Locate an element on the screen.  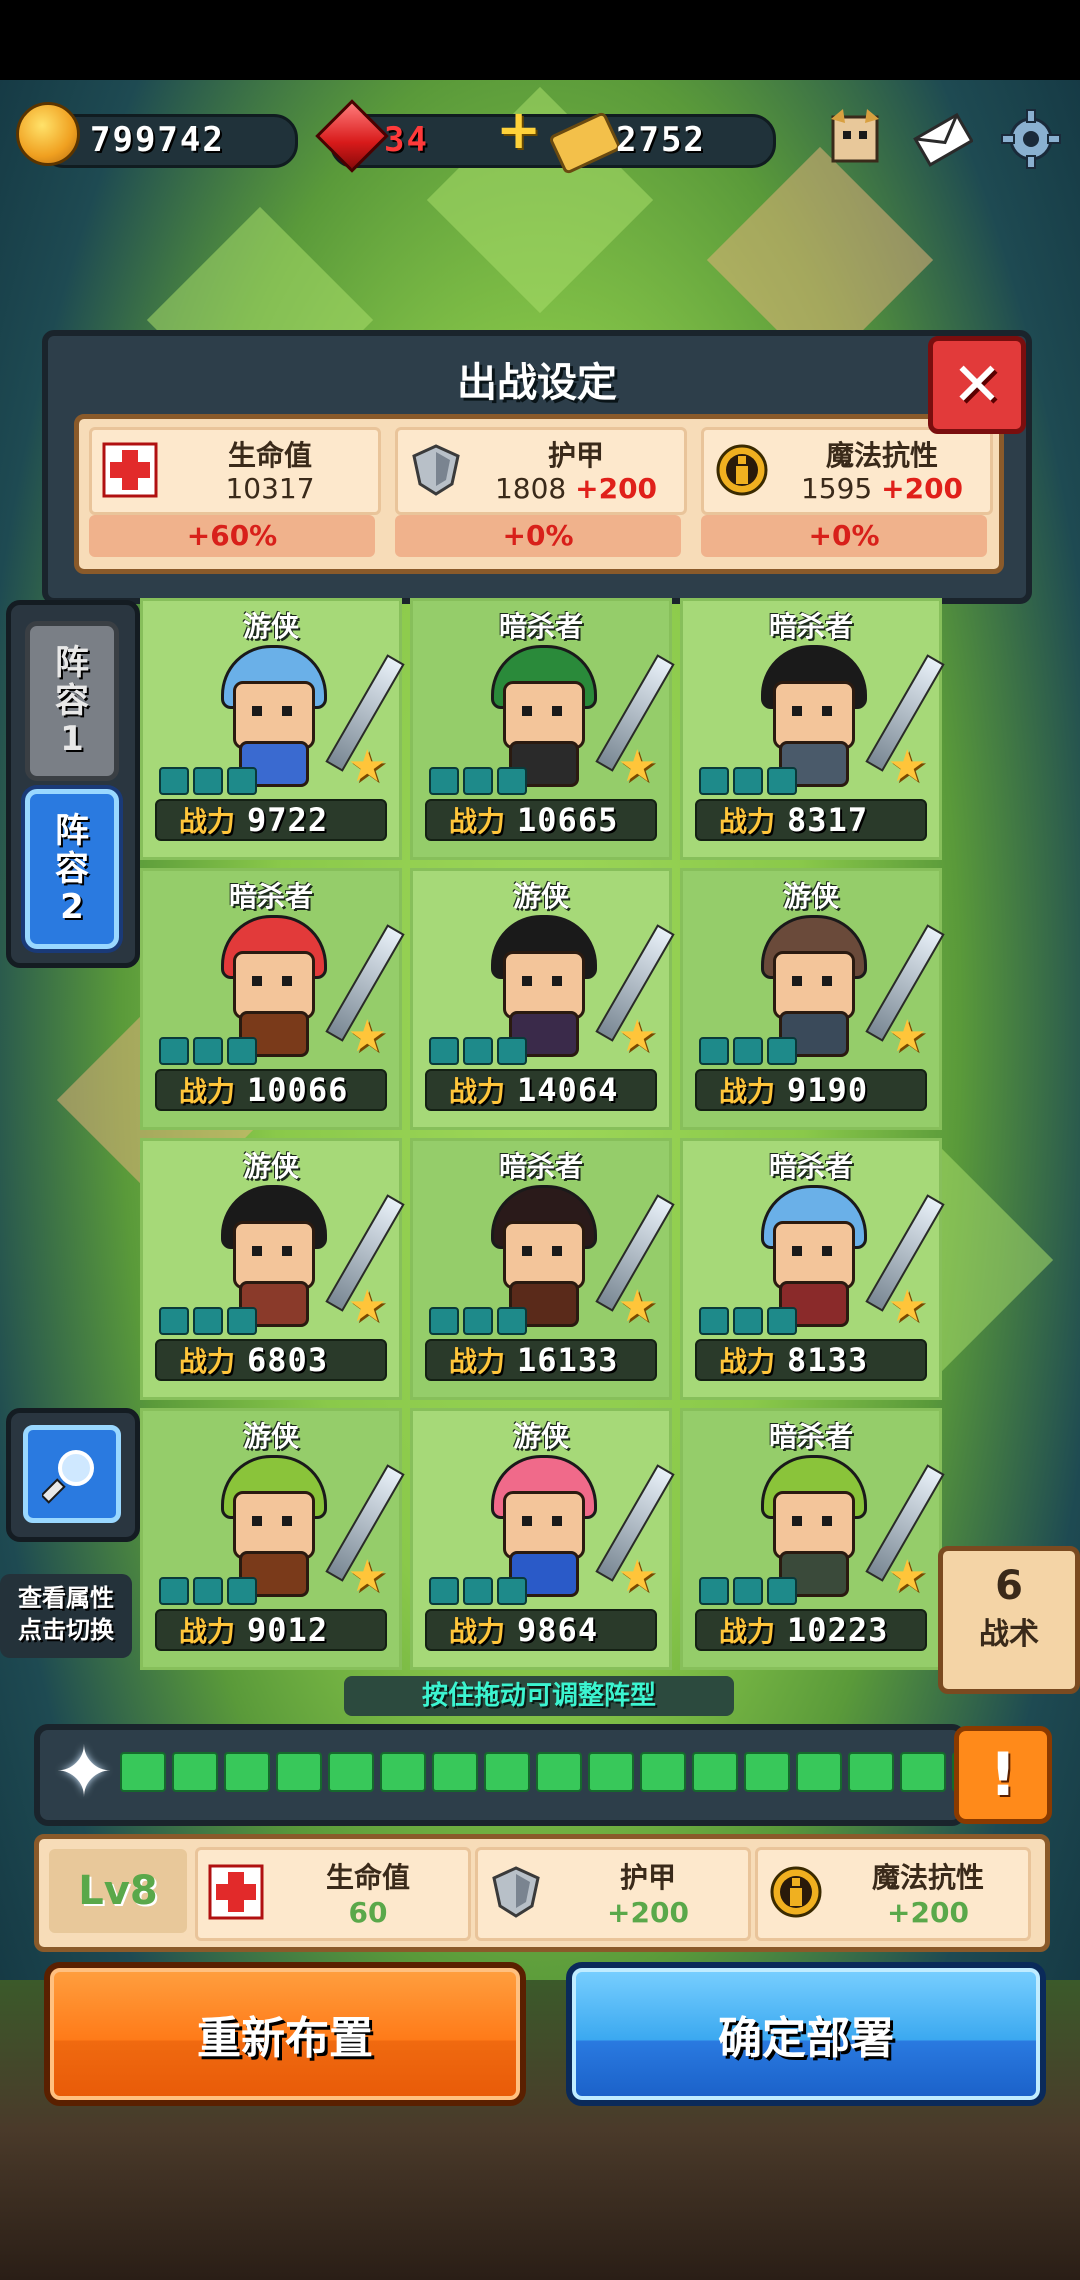
magnifier-icon is located at coordinates (72, 1474).